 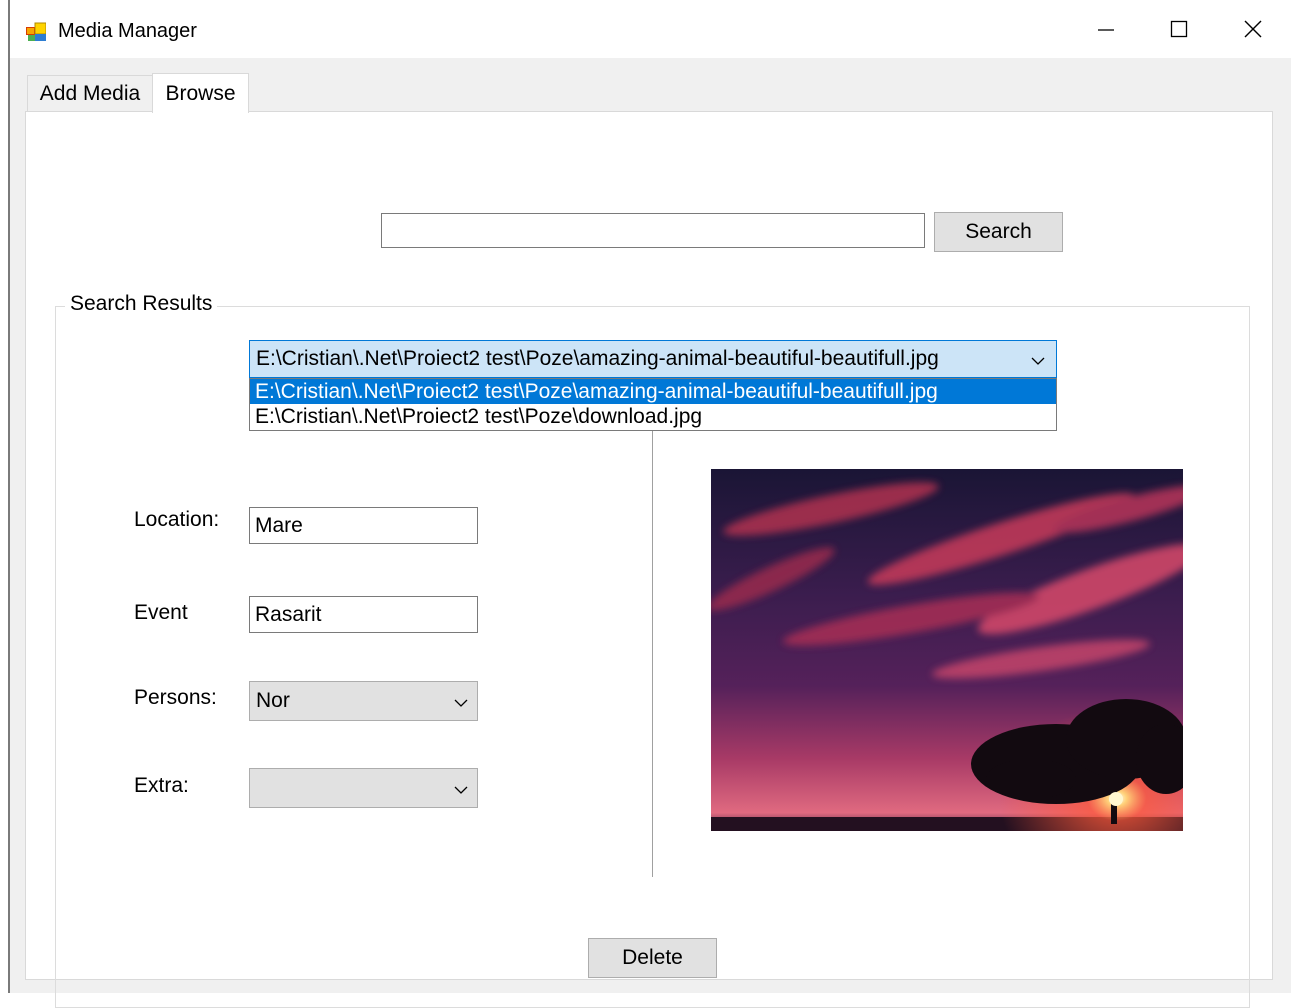 I want to click on persons-value: Nor, so click(x=273, y=700).